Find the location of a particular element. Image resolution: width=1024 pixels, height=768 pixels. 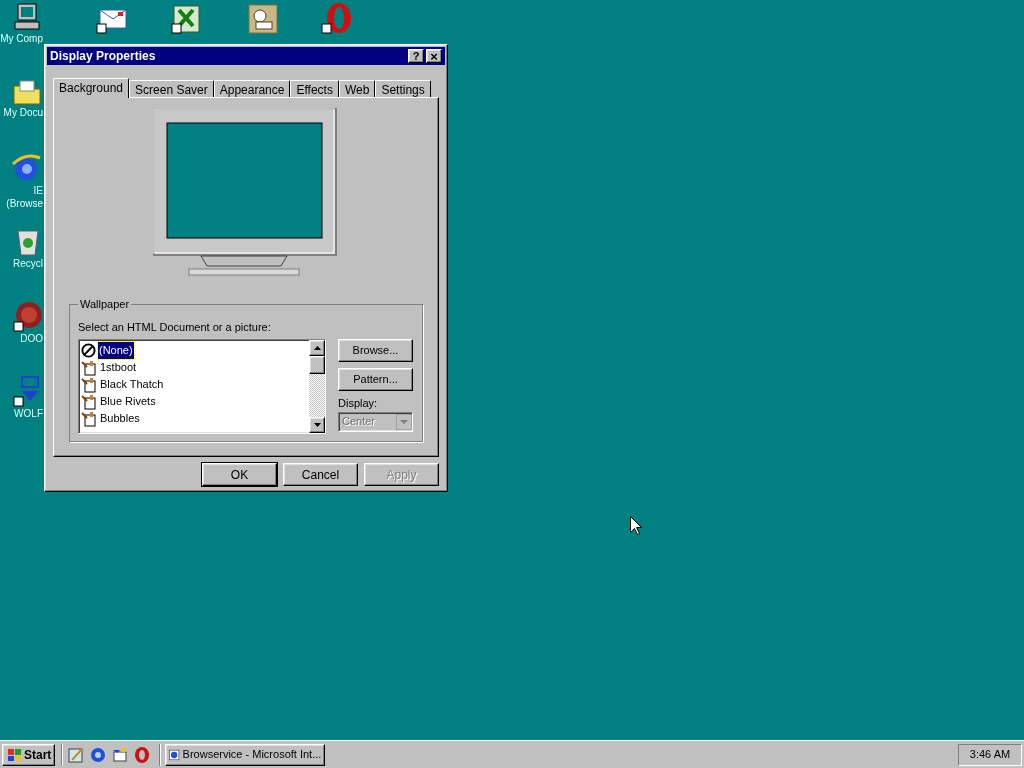

display-label: Display: is located at coordinates (358, 403).